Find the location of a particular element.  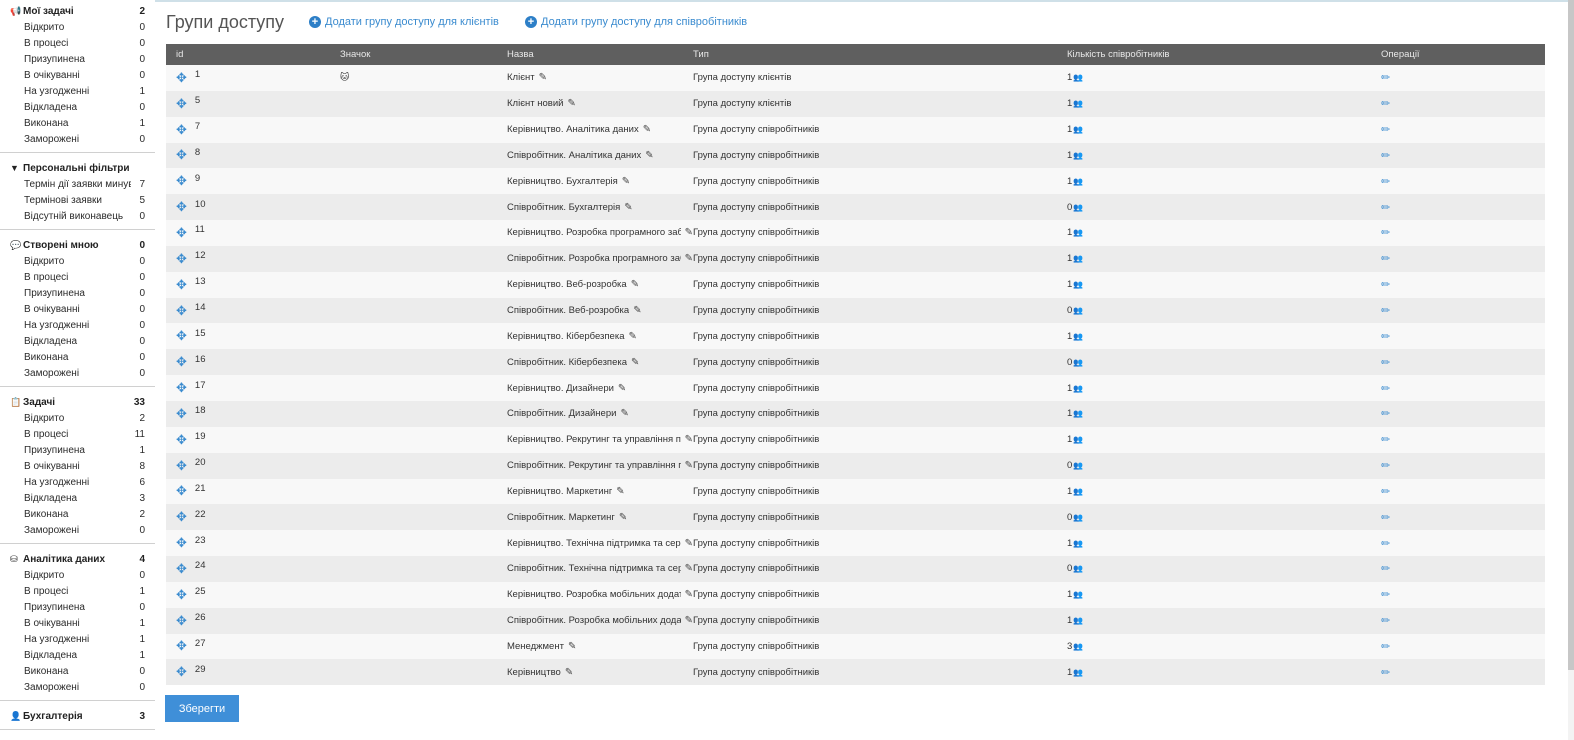

sidebar-item: На узгодженні 1 is located at coordinates (77, 91).